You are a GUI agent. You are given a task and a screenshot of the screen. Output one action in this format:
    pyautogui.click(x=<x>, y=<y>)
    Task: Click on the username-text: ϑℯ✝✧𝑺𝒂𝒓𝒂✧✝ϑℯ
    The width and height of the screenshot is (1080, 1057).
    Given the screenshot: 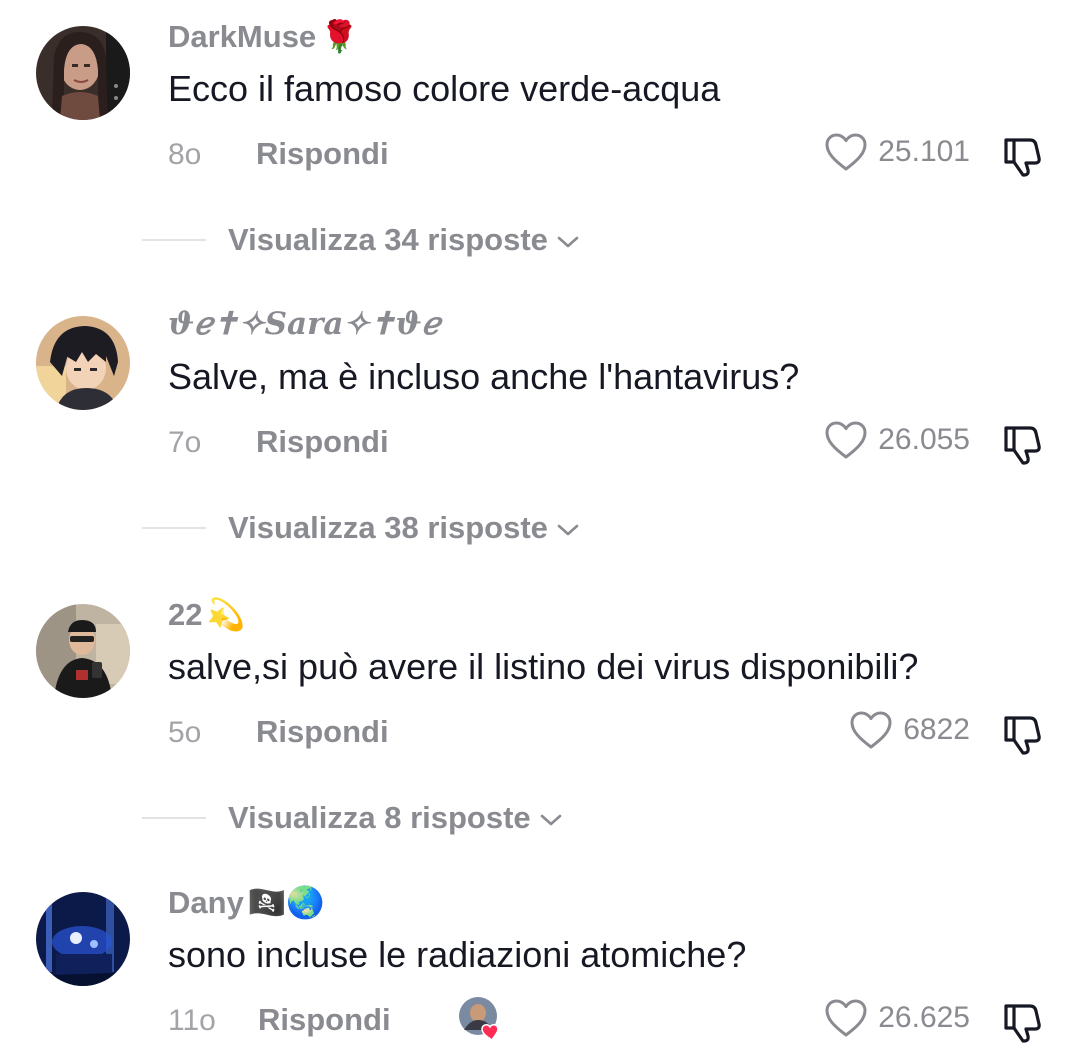 What is the action you would take?
    pyautogui.click(x=304, y=324)
    